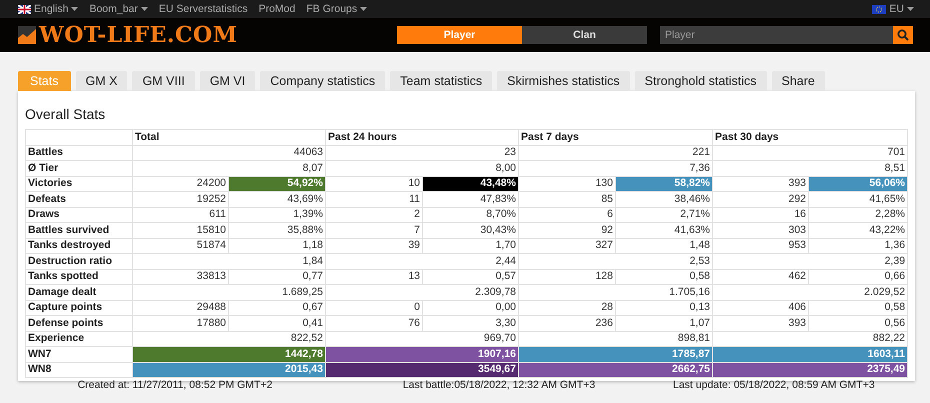  I want to click on table-cell: 221, so click(615, 152).